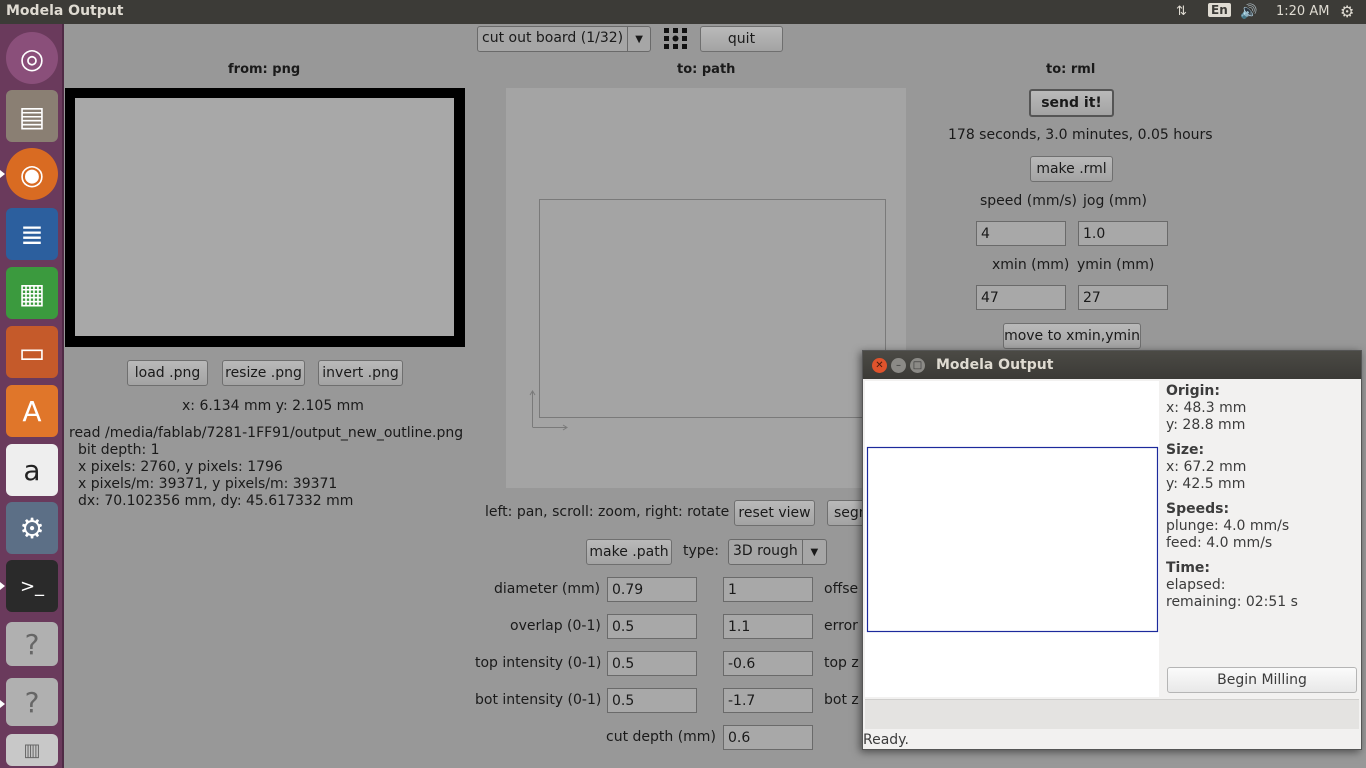  Describe the element at coordinates (1112, 714) in the screenshot. I see `progress-bar` at that location.